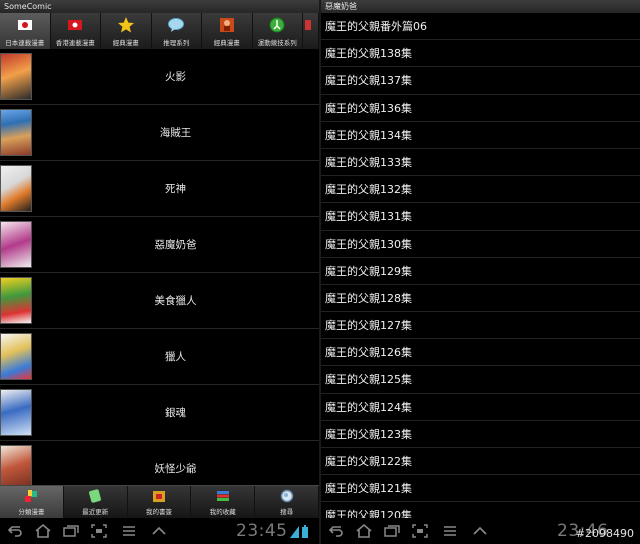  What do you see at coordinates (95, 496) in the screenshot?
I see `refresh-icon` at bounding box center [95, 496].